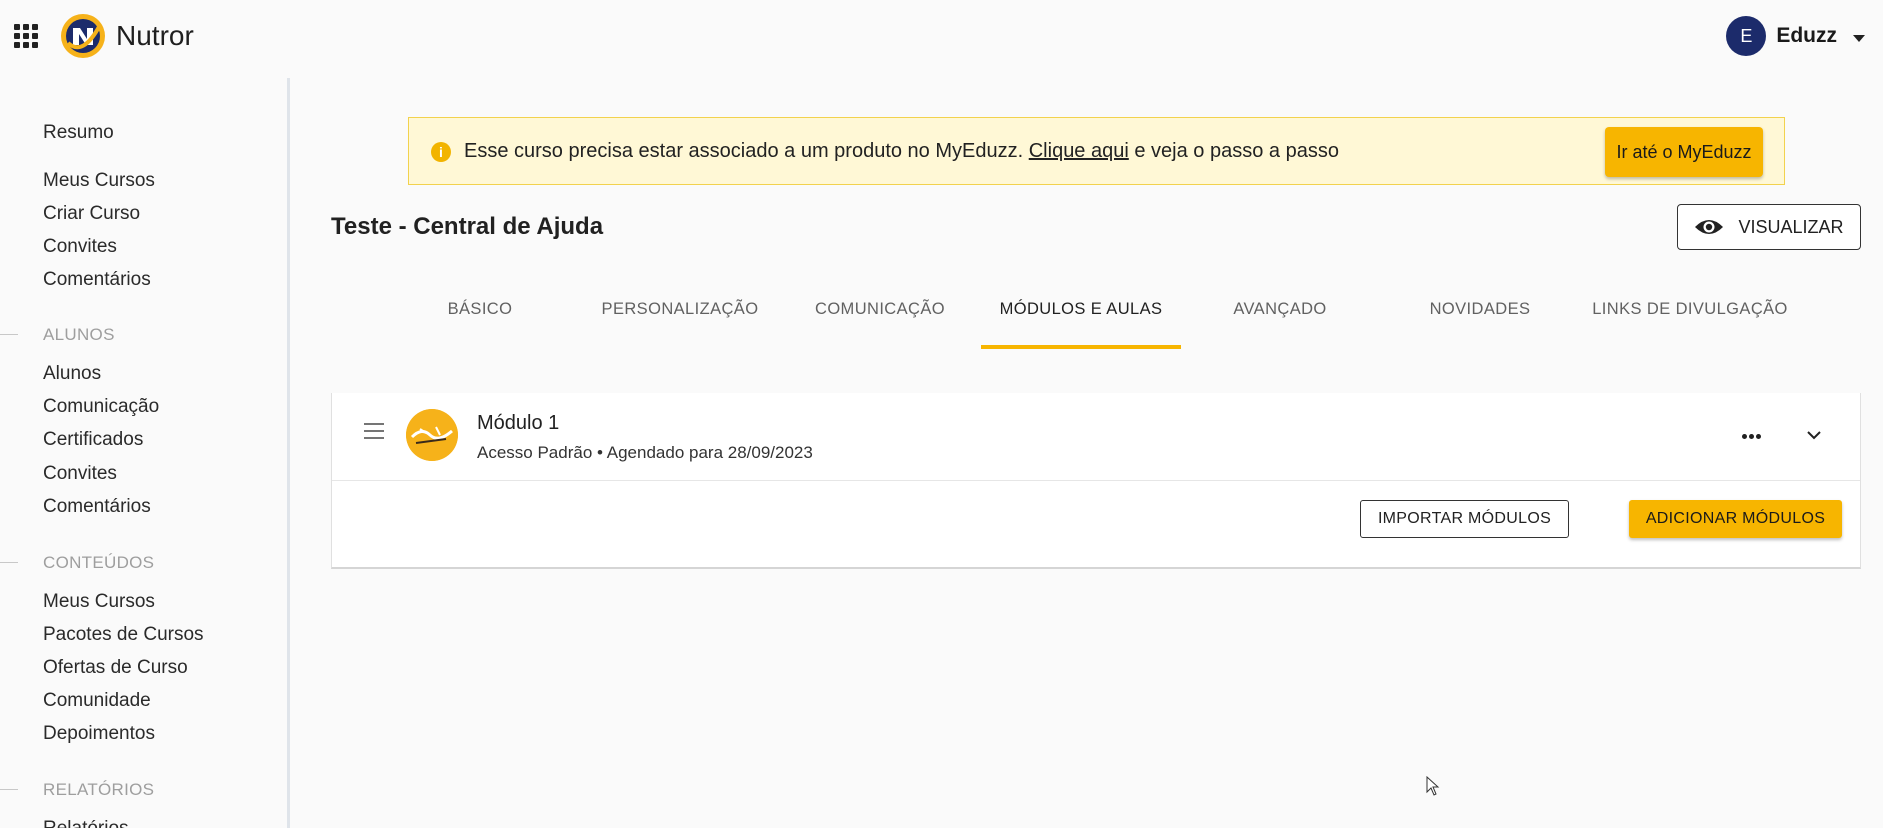  I want to click on alert-text-after: e veja o passo a passo, so click(1236, 151).